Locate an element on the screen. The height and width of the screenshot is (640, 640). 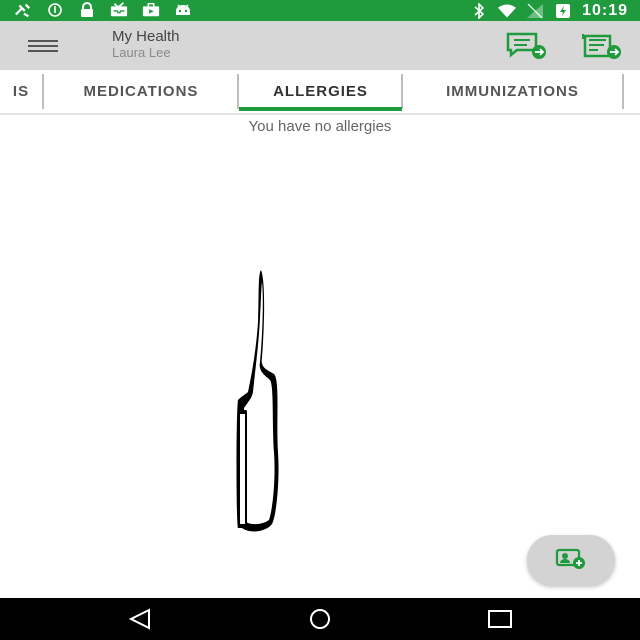
system-nav-bar is located at coordinates (320, 619).